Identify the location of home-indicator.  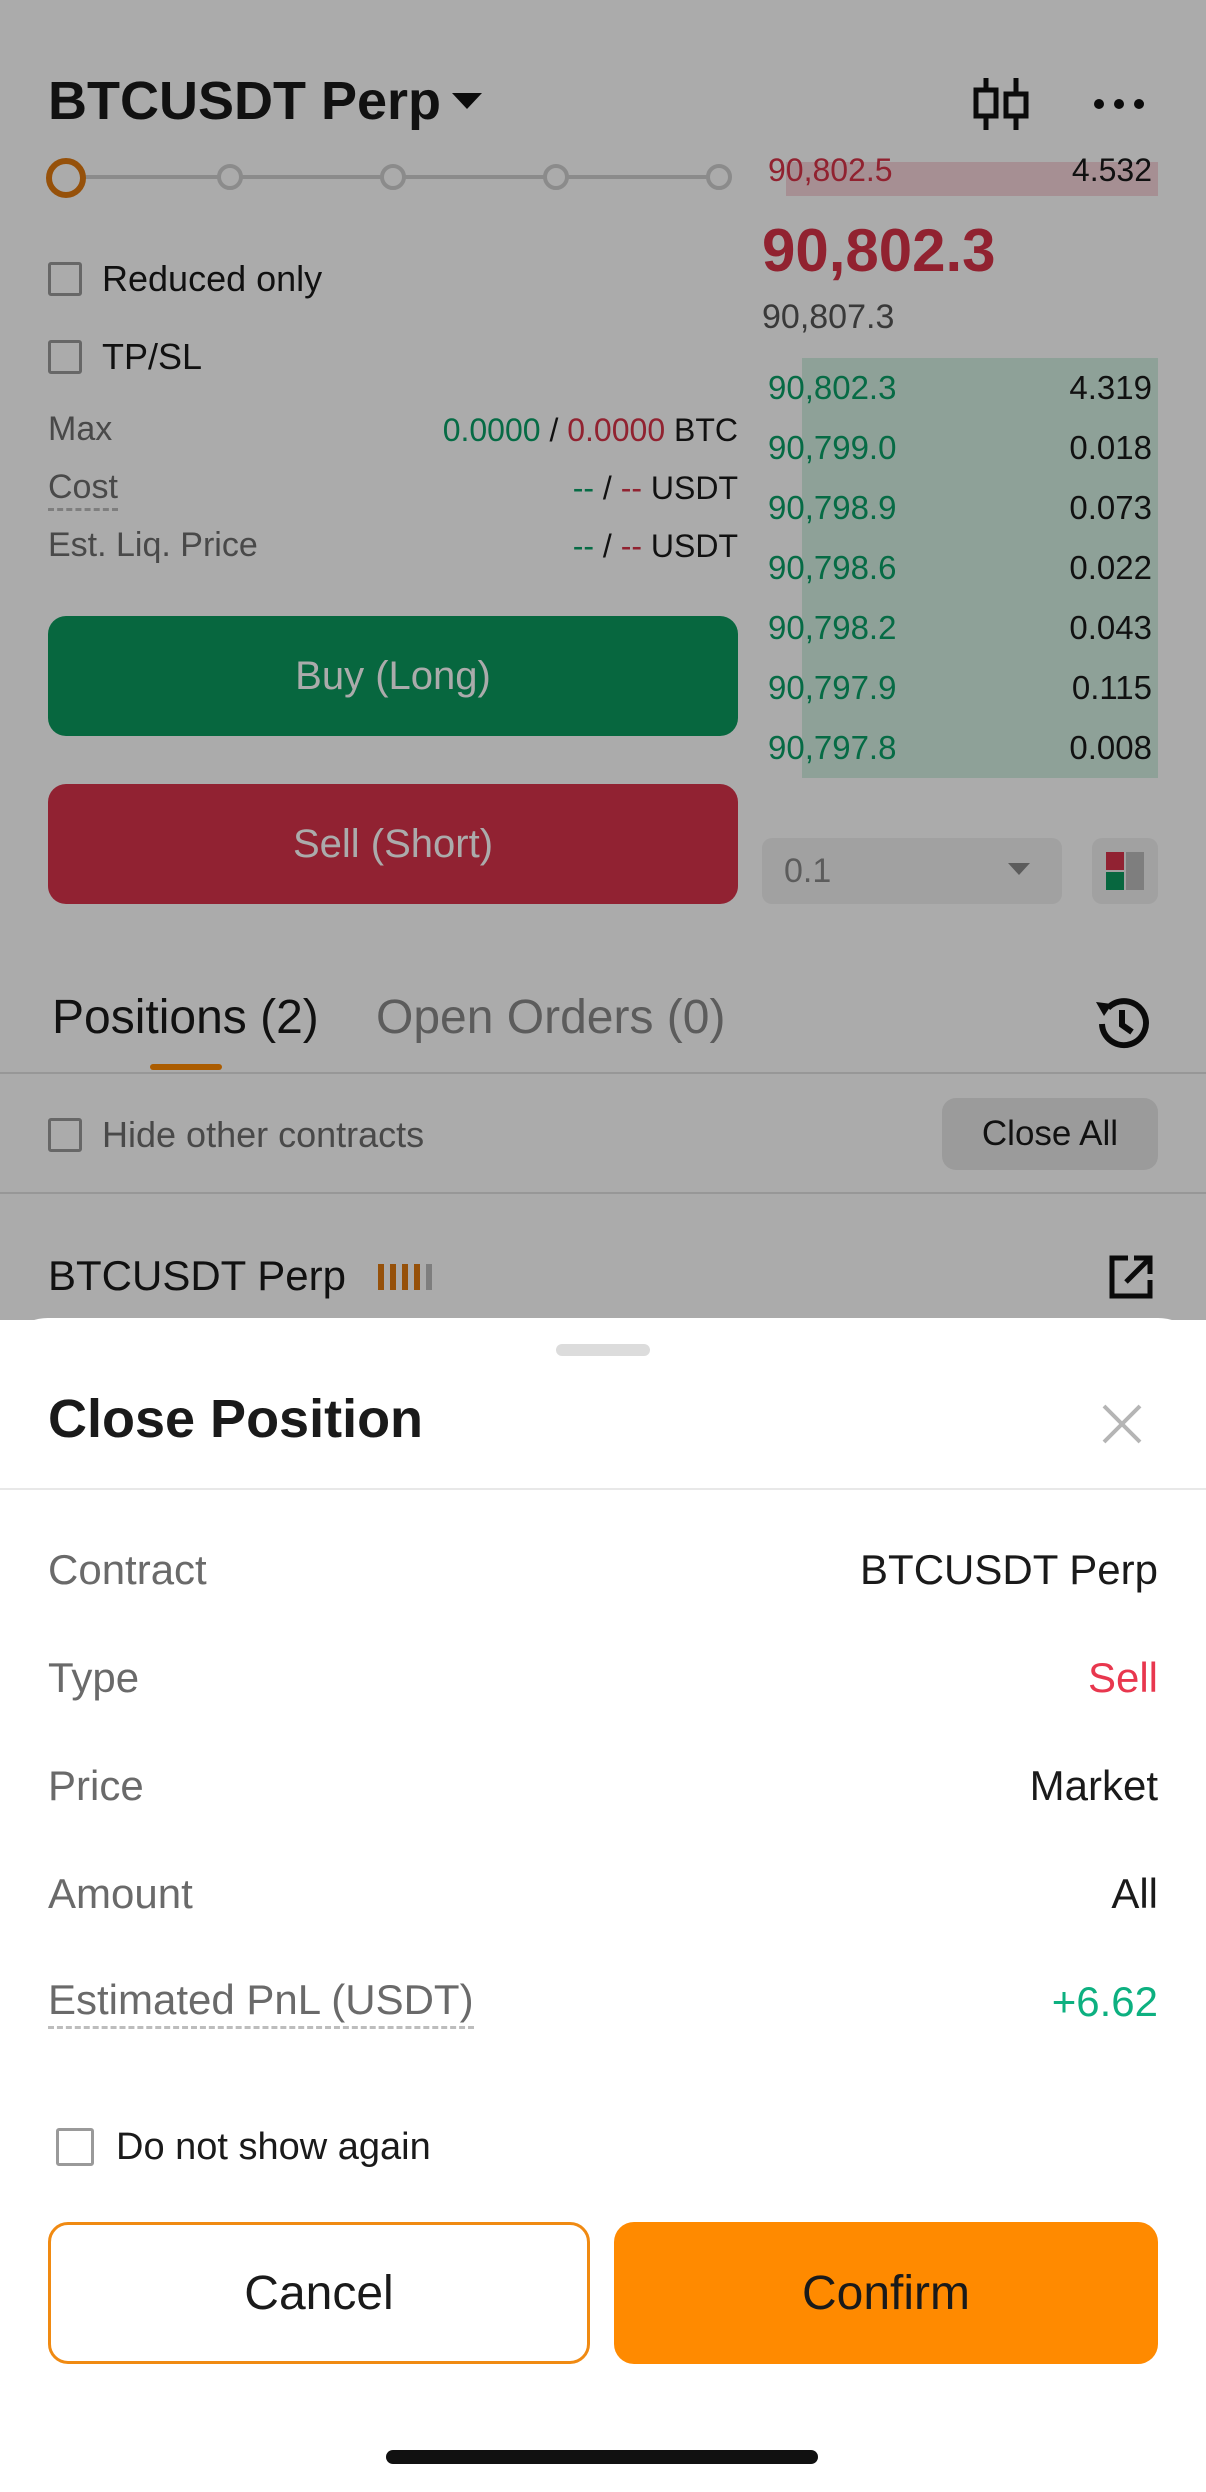
(602, 2457).